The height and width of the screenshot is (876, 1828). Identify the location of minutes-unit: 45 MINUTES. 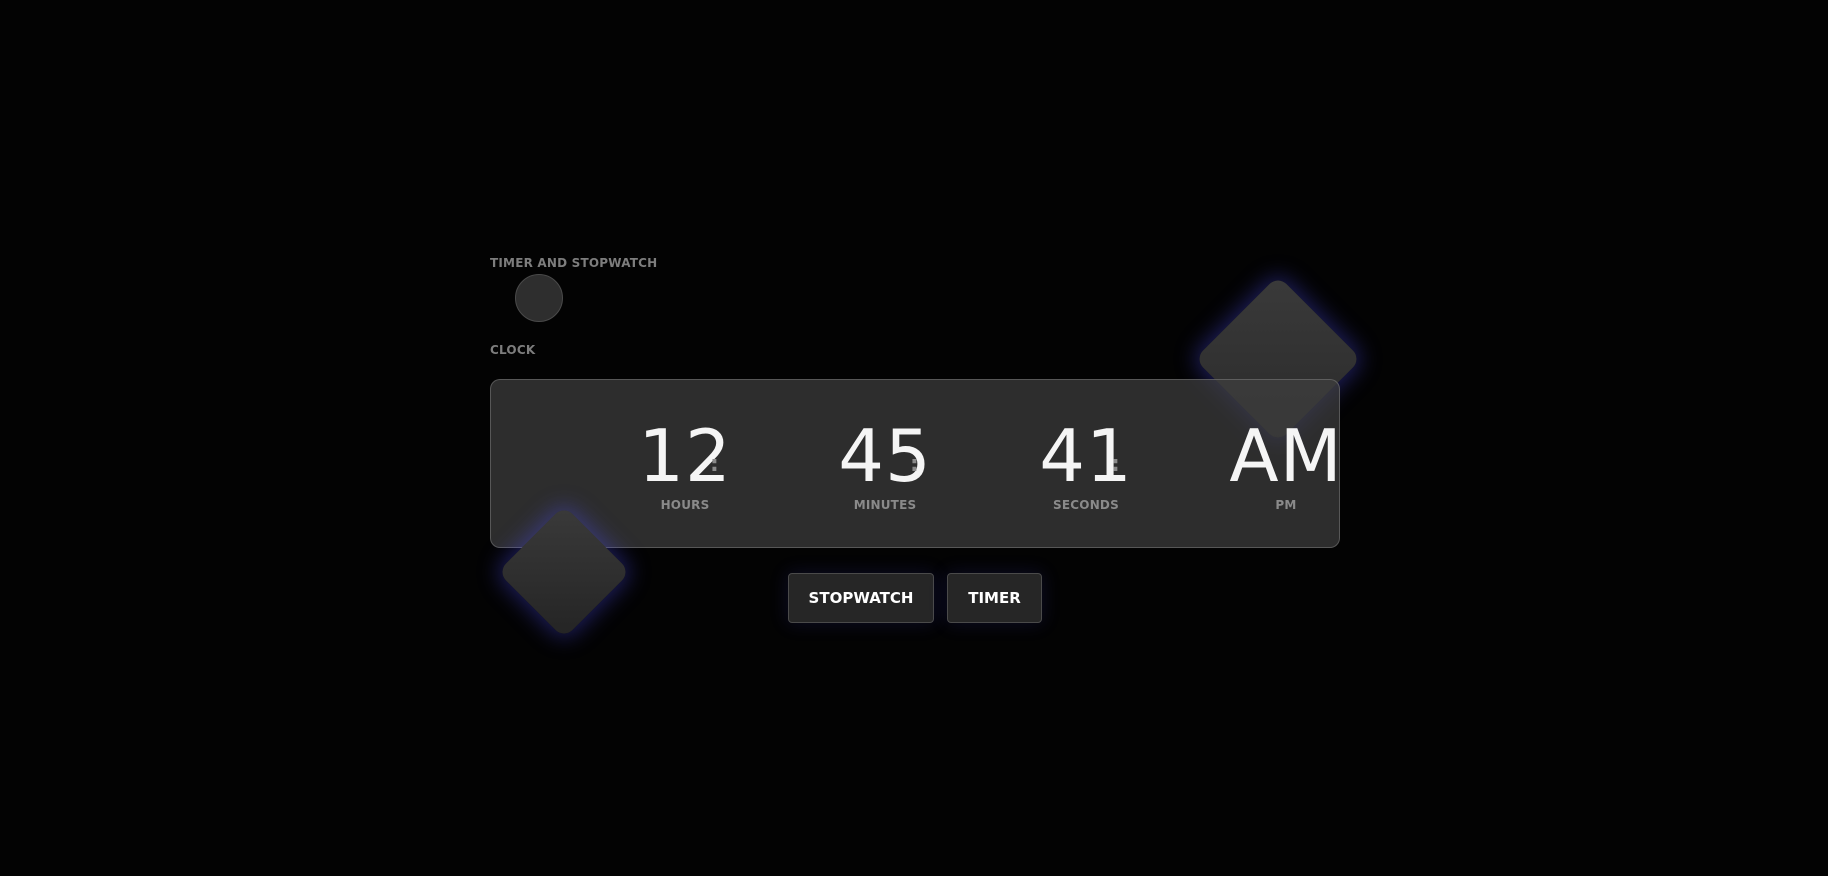
(885, 446).